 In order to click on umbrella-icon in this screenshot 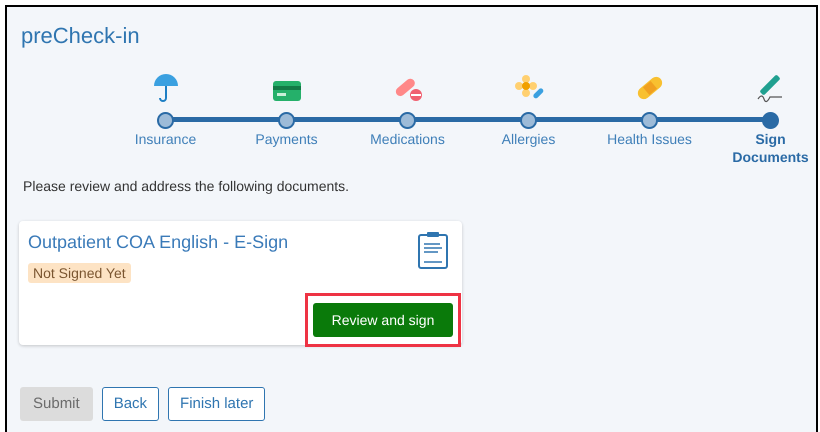, I will do `click(166, 88)`.